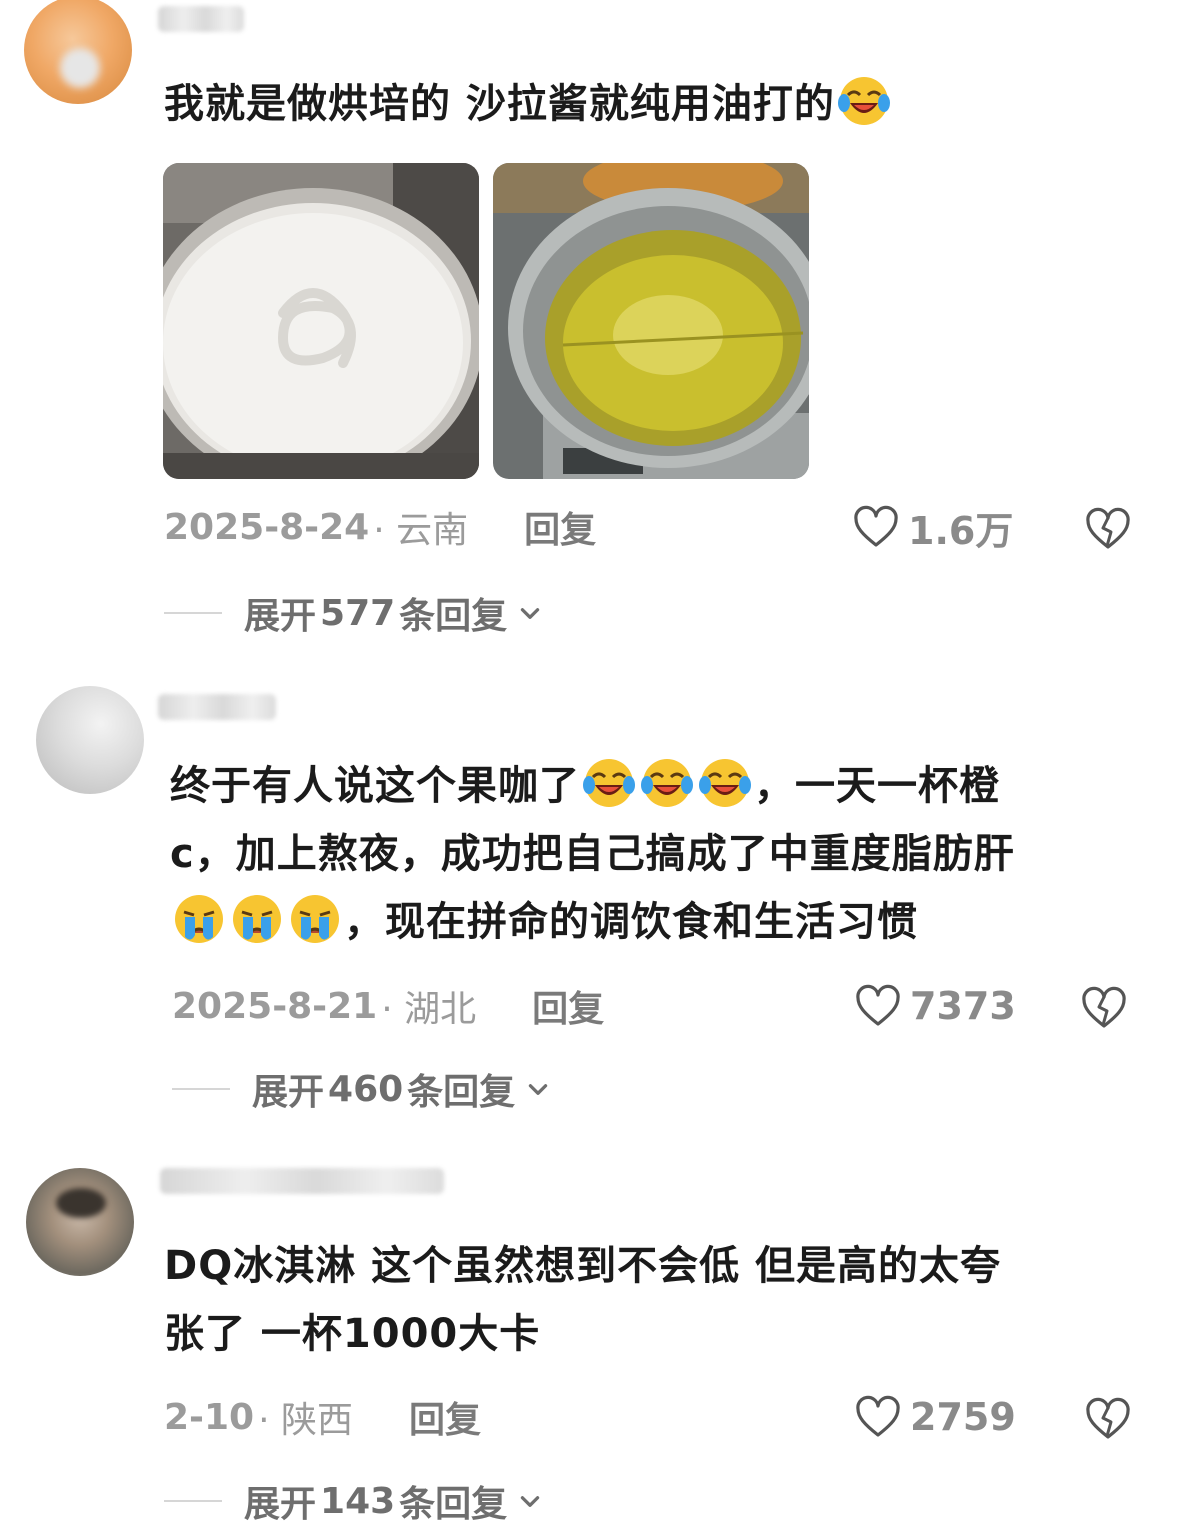 The image size is (1180, 1540). What do you see at coordinates (592, 854) in the screenshot?
I see `comment-text-line2: c，加上熬夜，成功把自己搞成了中重度脂肪肝` at bounding box center [592, 854].